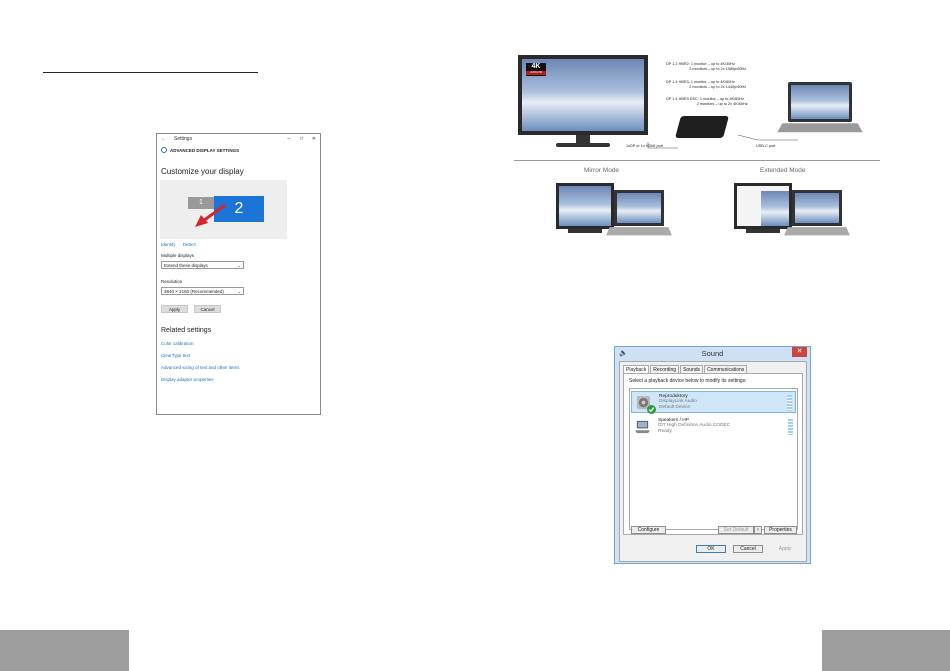  What do you see at coordinates (536, 66) in the screenshot?
I see `4k-badge-text: 4K` at bounding box center [536, 66].